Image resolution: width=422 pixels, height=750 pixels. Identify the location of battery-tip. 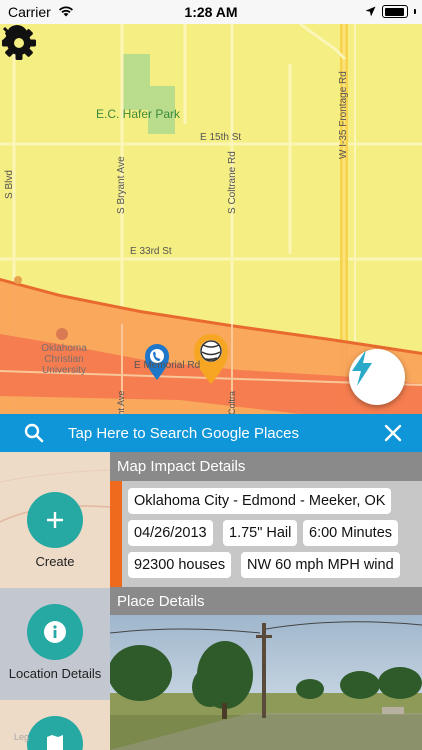
(415, 11).